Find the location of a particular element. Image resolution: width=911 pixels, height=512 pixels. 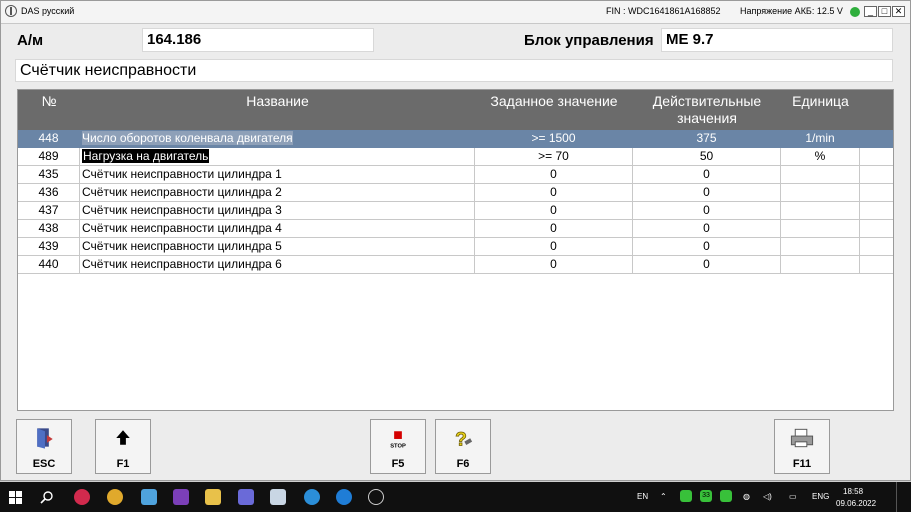

app-title: DAS русский is located at coordinates (48, 11).